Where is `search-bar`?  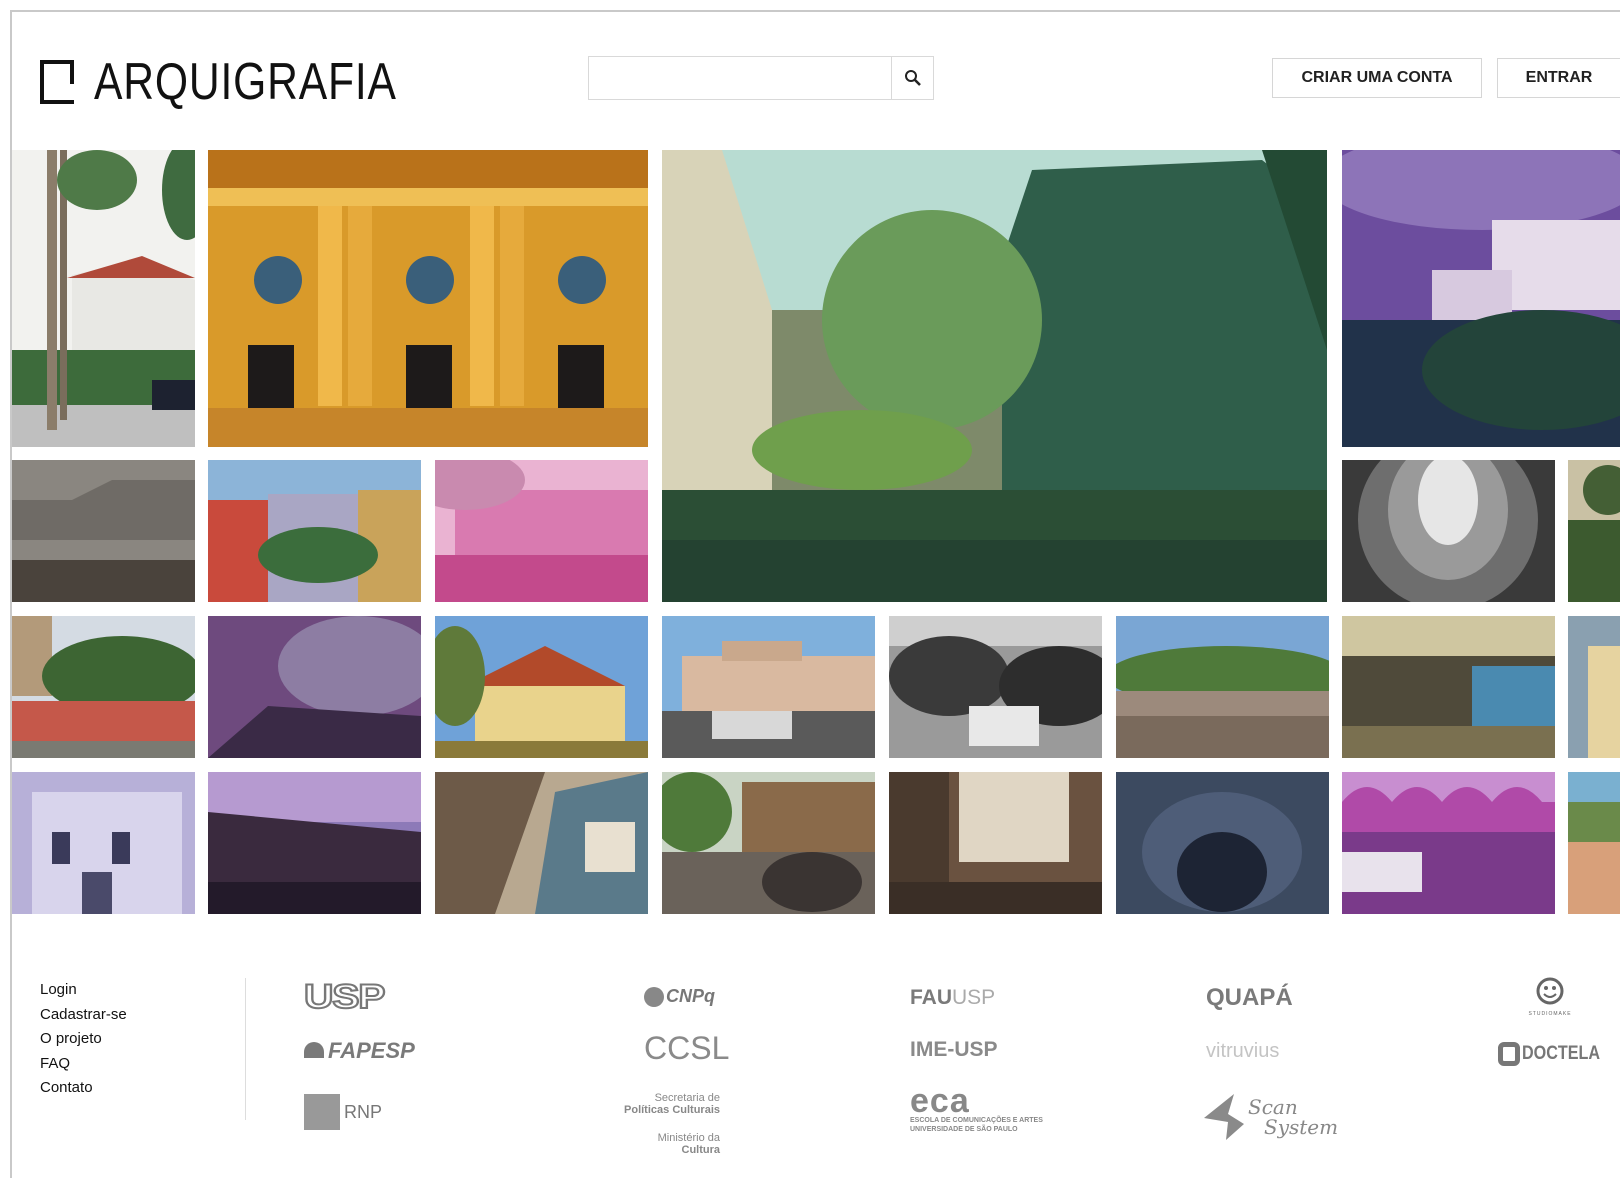
search-bar is located at coordinates (761, 78).